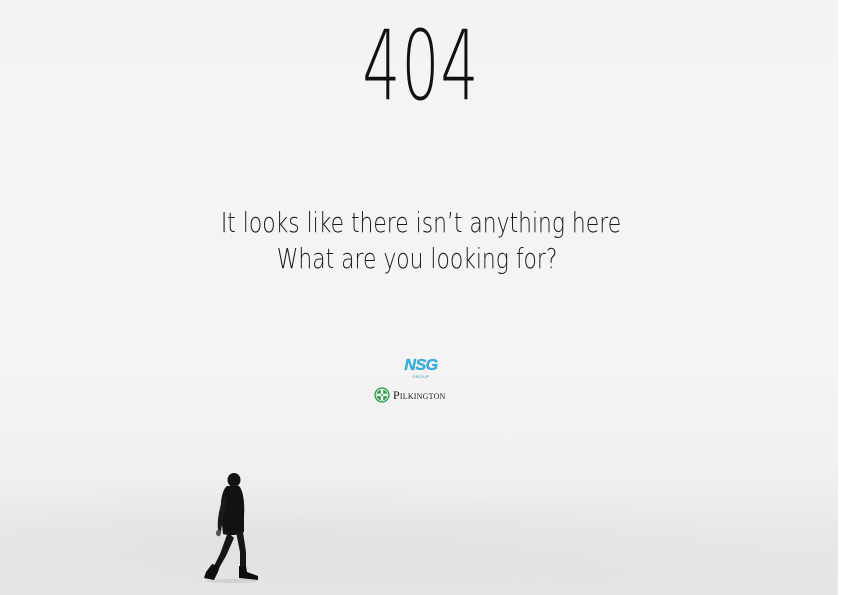 The image size is (842, 595). I want to click on brand-logos: NSG GROUP Pilkington, so click(421, 381).